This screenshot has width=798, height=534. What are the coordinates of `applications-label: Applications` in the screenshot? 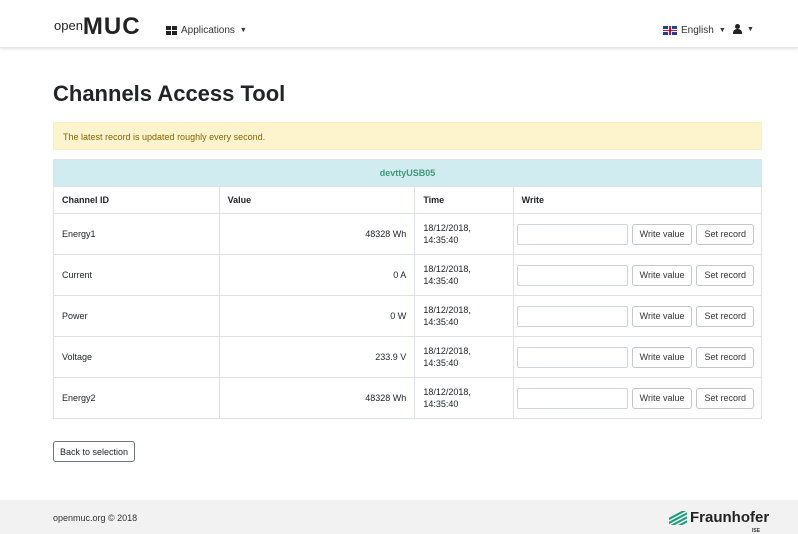 It's located at (208, 30).